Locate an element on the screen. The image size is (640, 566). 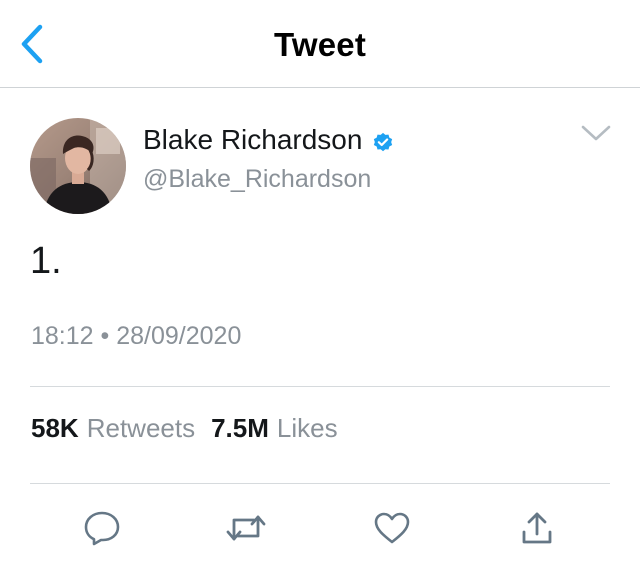
author-name: Blake Richardson is located at coordinates (268, 140).